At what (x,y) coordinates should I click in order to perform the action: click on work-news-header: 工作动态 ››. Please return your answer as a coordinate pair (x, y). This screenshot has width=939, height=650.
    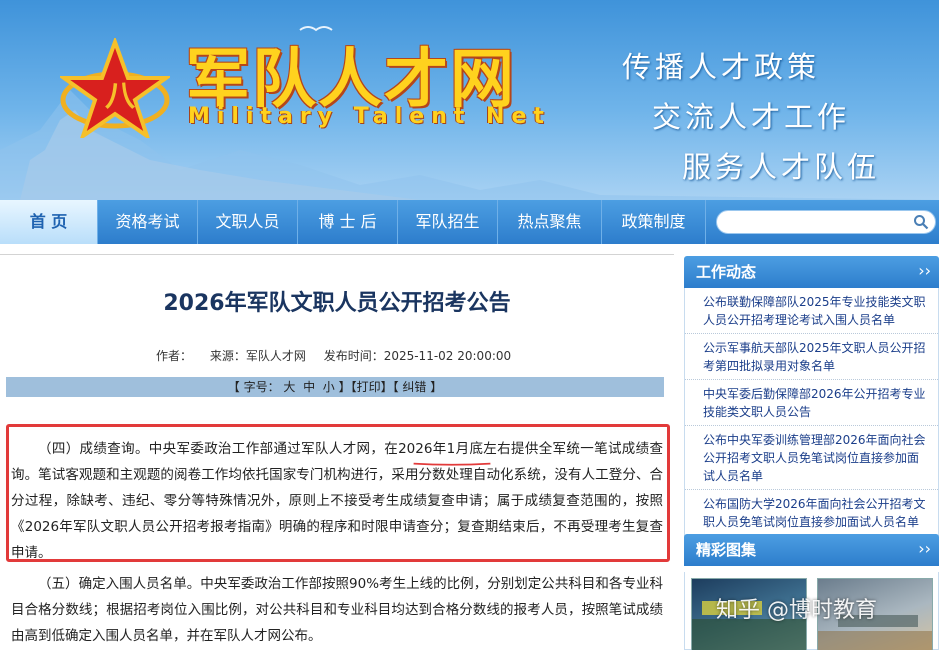
    Looking at the image, I should click on (811, 272).